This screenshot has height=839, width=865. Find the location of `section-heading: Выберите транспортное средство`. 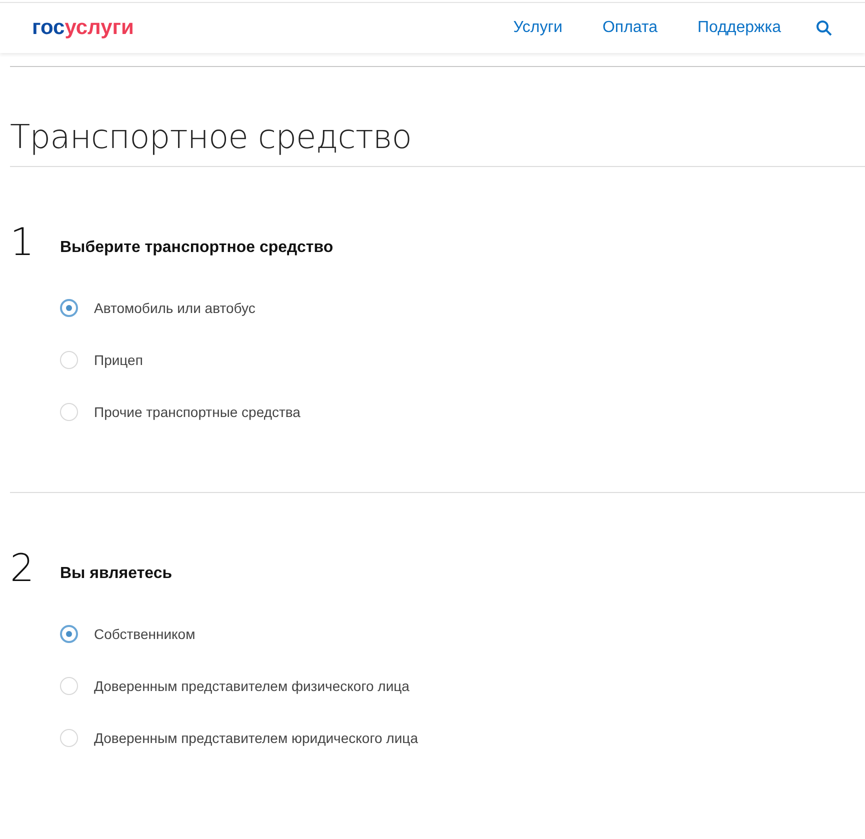

section-heading: Выберите транспортное средство is located at coordinates (197, 248).